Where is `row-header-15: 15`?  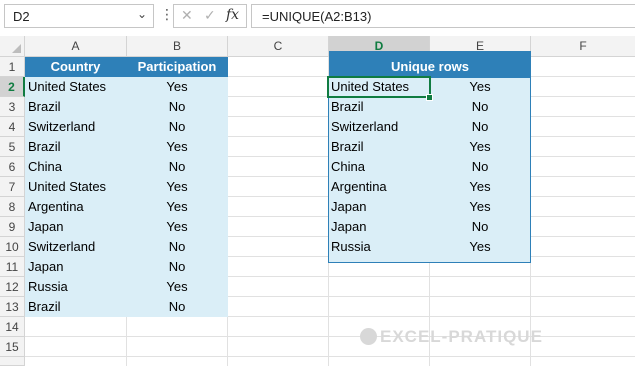 row-header-15: 15 is located at coordinates (12, 347).